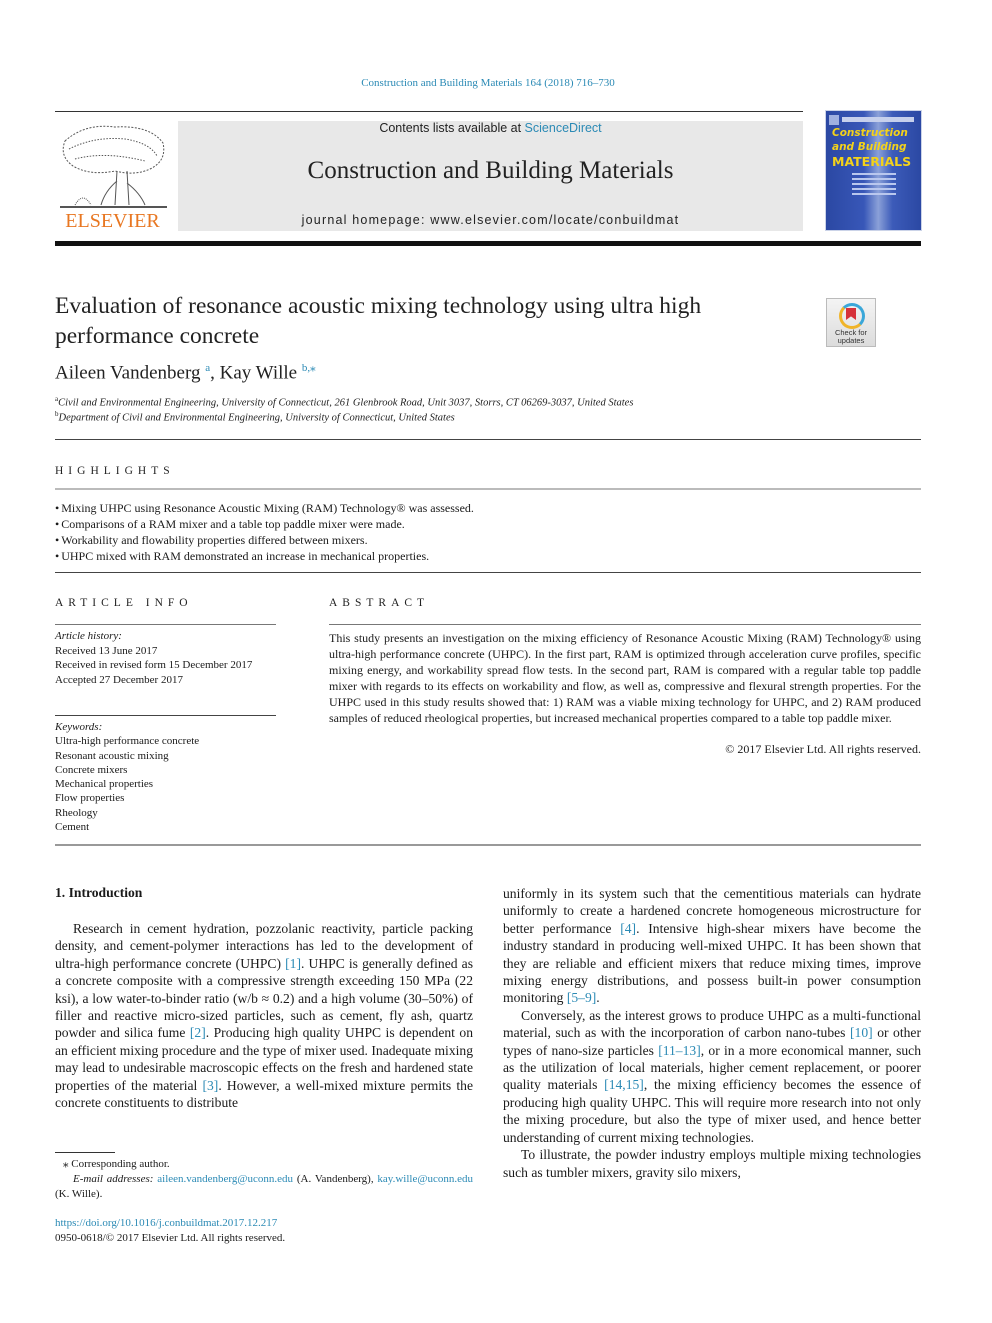 The width and height of the screenshot is (992, 1323). Describe the element at coordinates (309, 368) in the screenshot. I see `author-affiliation-mark: b,⁎` at that location.